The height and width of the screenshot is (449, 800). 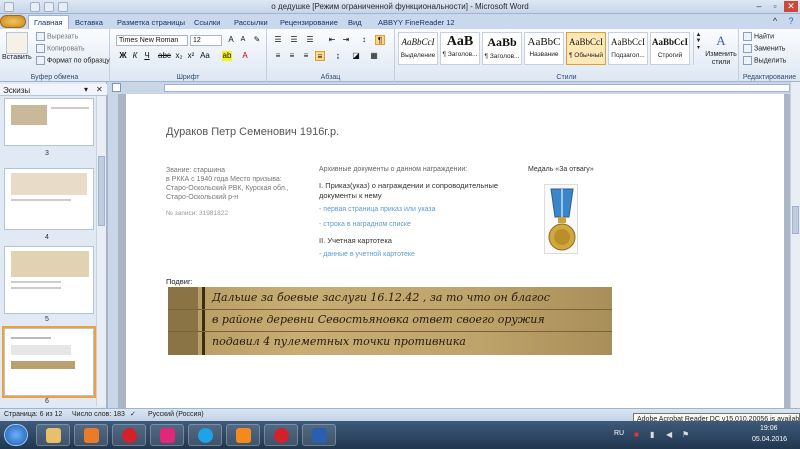 I want to click on numbering-icon: ☰, so click(x=294, y=40).